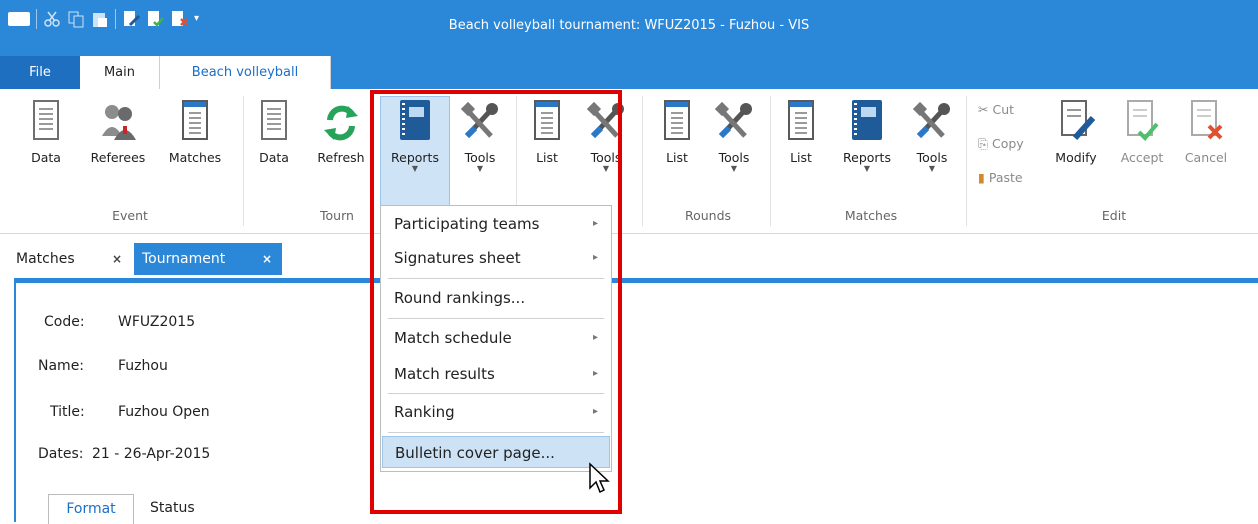  Describe the element at coordinates (15, 402) in the screenshot. I see `content-left-border` at that location.